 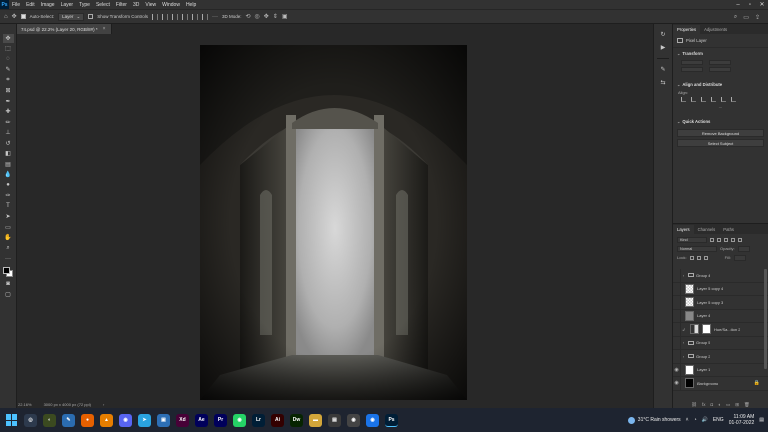 I want to click on 3d-roll-icon: ◎, so click(x=257, y=16).